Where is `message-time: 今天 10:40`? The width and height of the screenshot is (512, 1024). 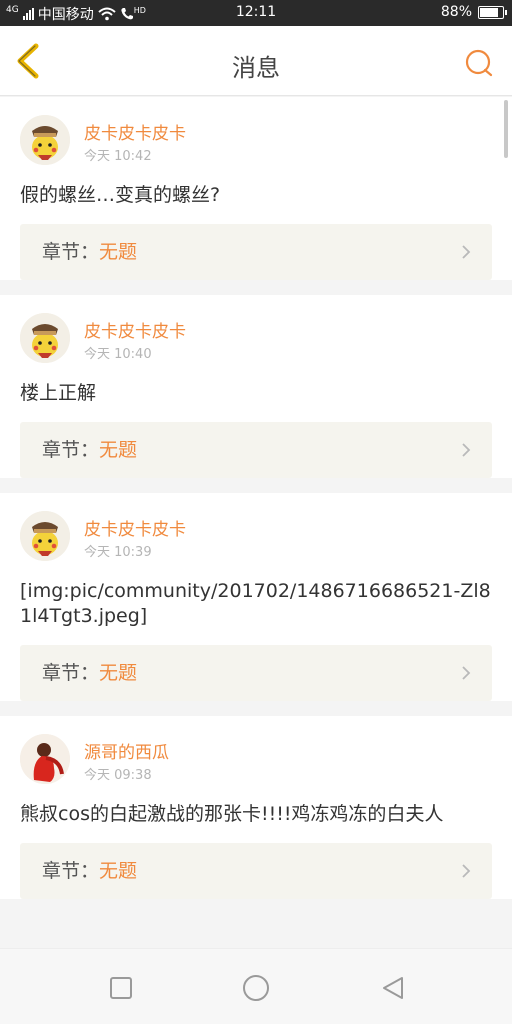
message-time: 今天 10:40 is located at coordinates (118, 354).